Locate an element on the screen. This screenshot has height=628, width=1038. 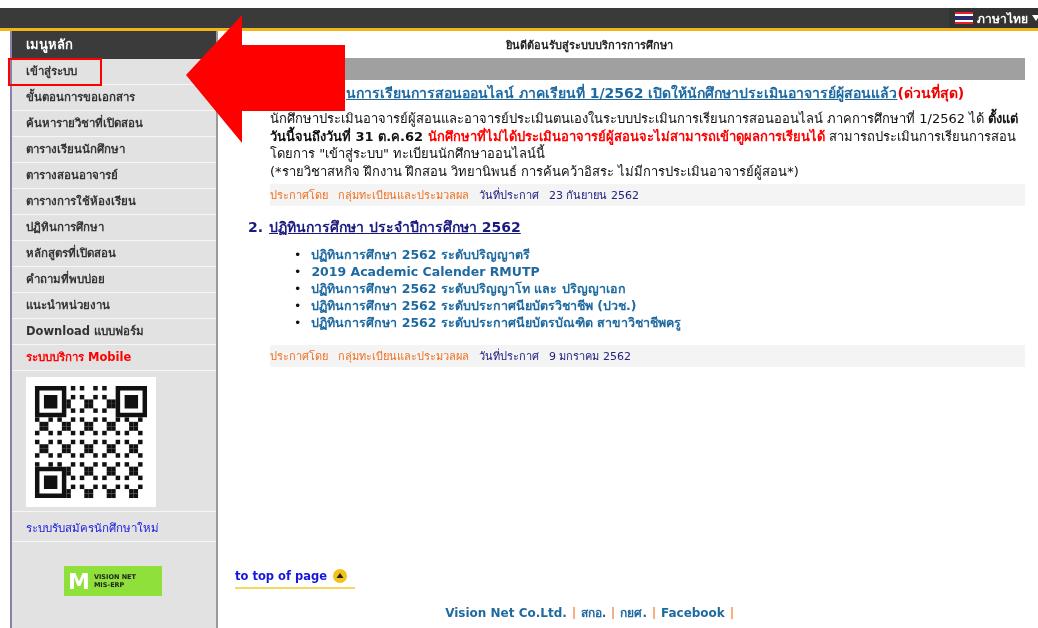
sidebar-item: ค้นหารายวิชาที่เปิดสอน is located at coordinates (84, 123).